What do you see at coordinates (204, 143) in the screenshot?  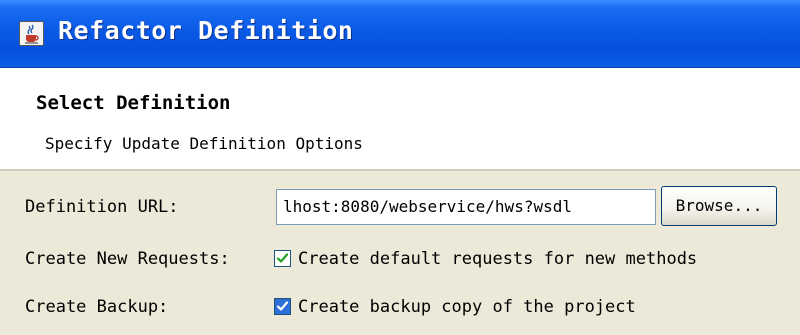 I see `page-subtitle: Specify Update Definition Options` at bounding box center [204, 143].